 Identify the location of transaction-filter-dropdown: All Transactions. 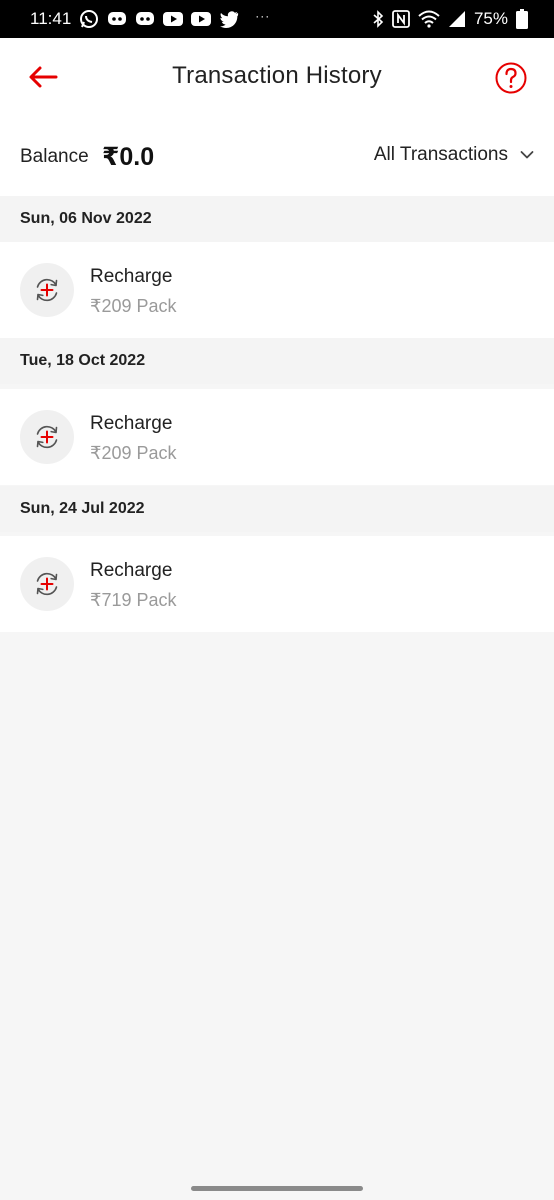
(454, 155).